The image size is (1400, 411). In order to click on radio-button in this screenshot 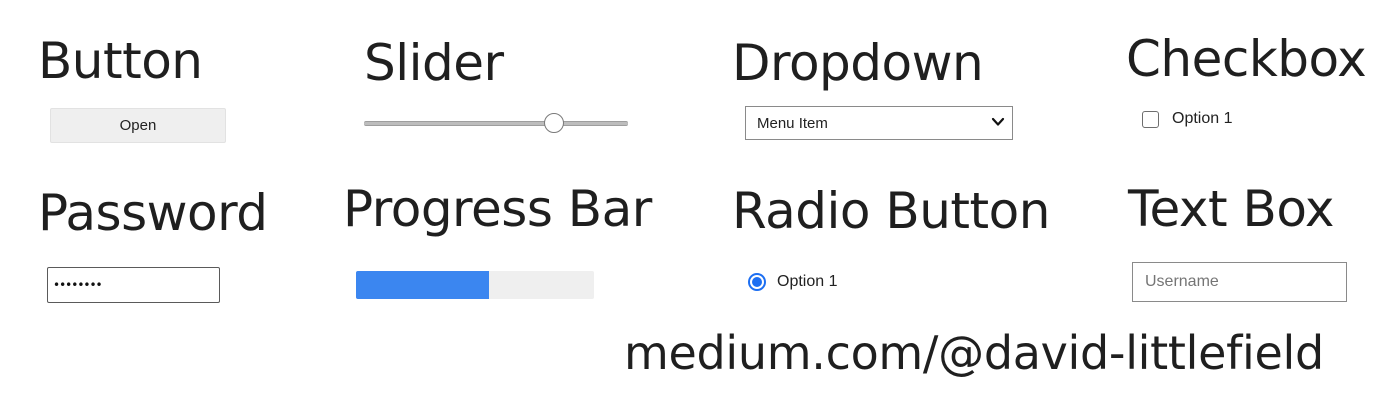, I will do `click(757, 282)`.